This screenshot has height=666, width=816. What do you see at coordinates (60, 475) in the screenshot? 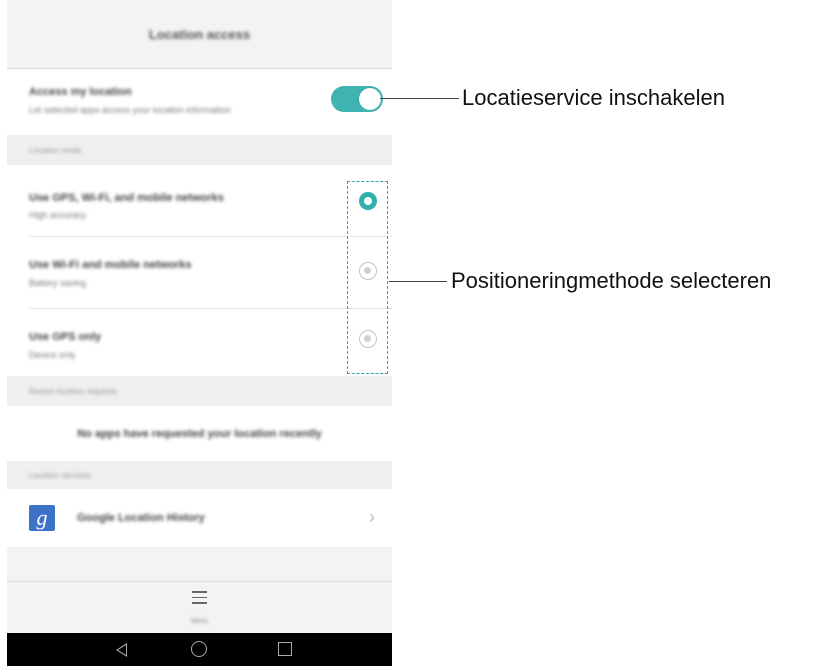
I see `location-services-header-text: Location services` at bounding box center [60, 475].